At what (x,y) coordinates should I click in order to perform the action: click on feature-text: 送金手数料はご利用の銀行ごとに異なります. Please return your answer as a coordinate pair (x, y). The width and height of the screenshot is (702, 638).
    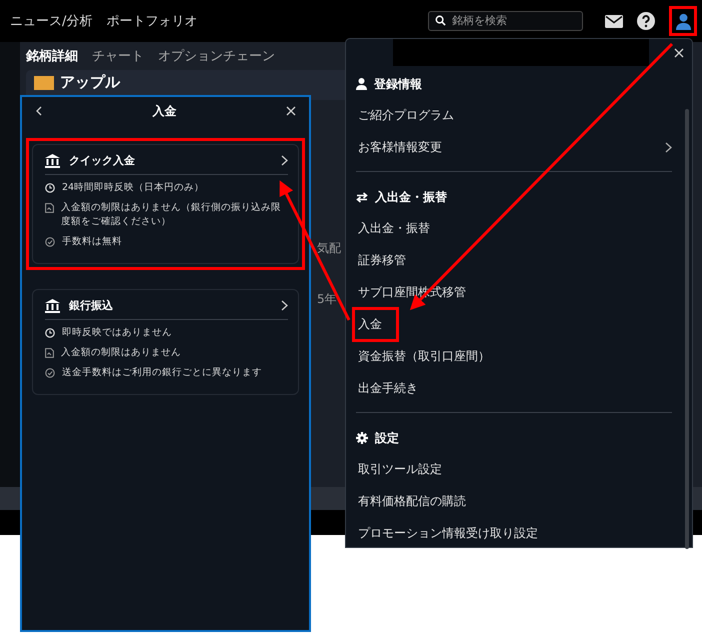
    Looking at the image, I should click on (162, 373).